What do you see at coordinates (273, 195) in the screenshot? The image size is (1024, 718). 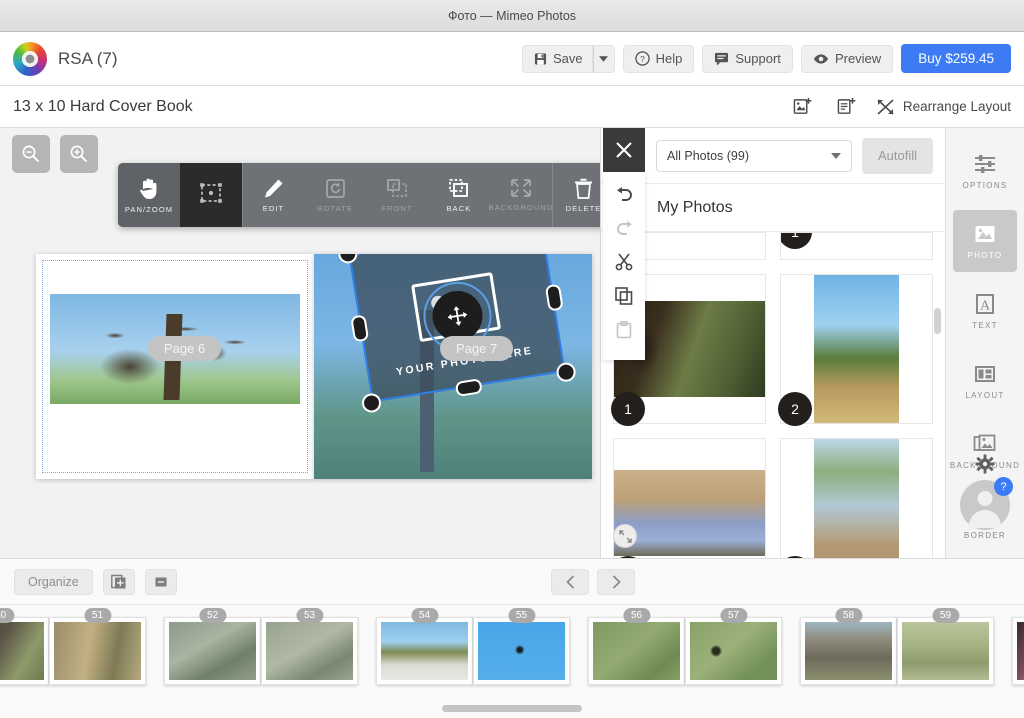 I see `tool-edit: EDIT` at bounding box center [273, 195].